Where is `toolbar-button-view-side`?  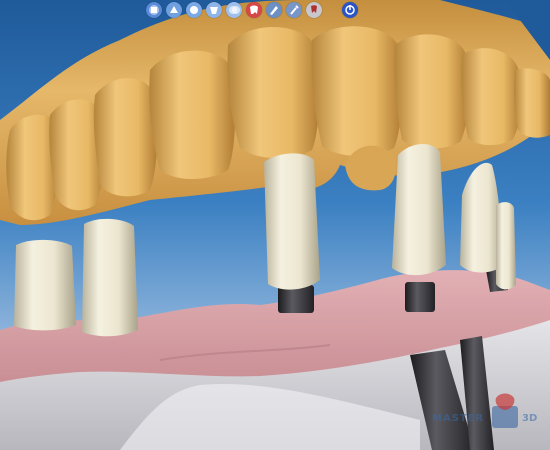
toolbar-button-view-side is located at coordinates (174, 10).